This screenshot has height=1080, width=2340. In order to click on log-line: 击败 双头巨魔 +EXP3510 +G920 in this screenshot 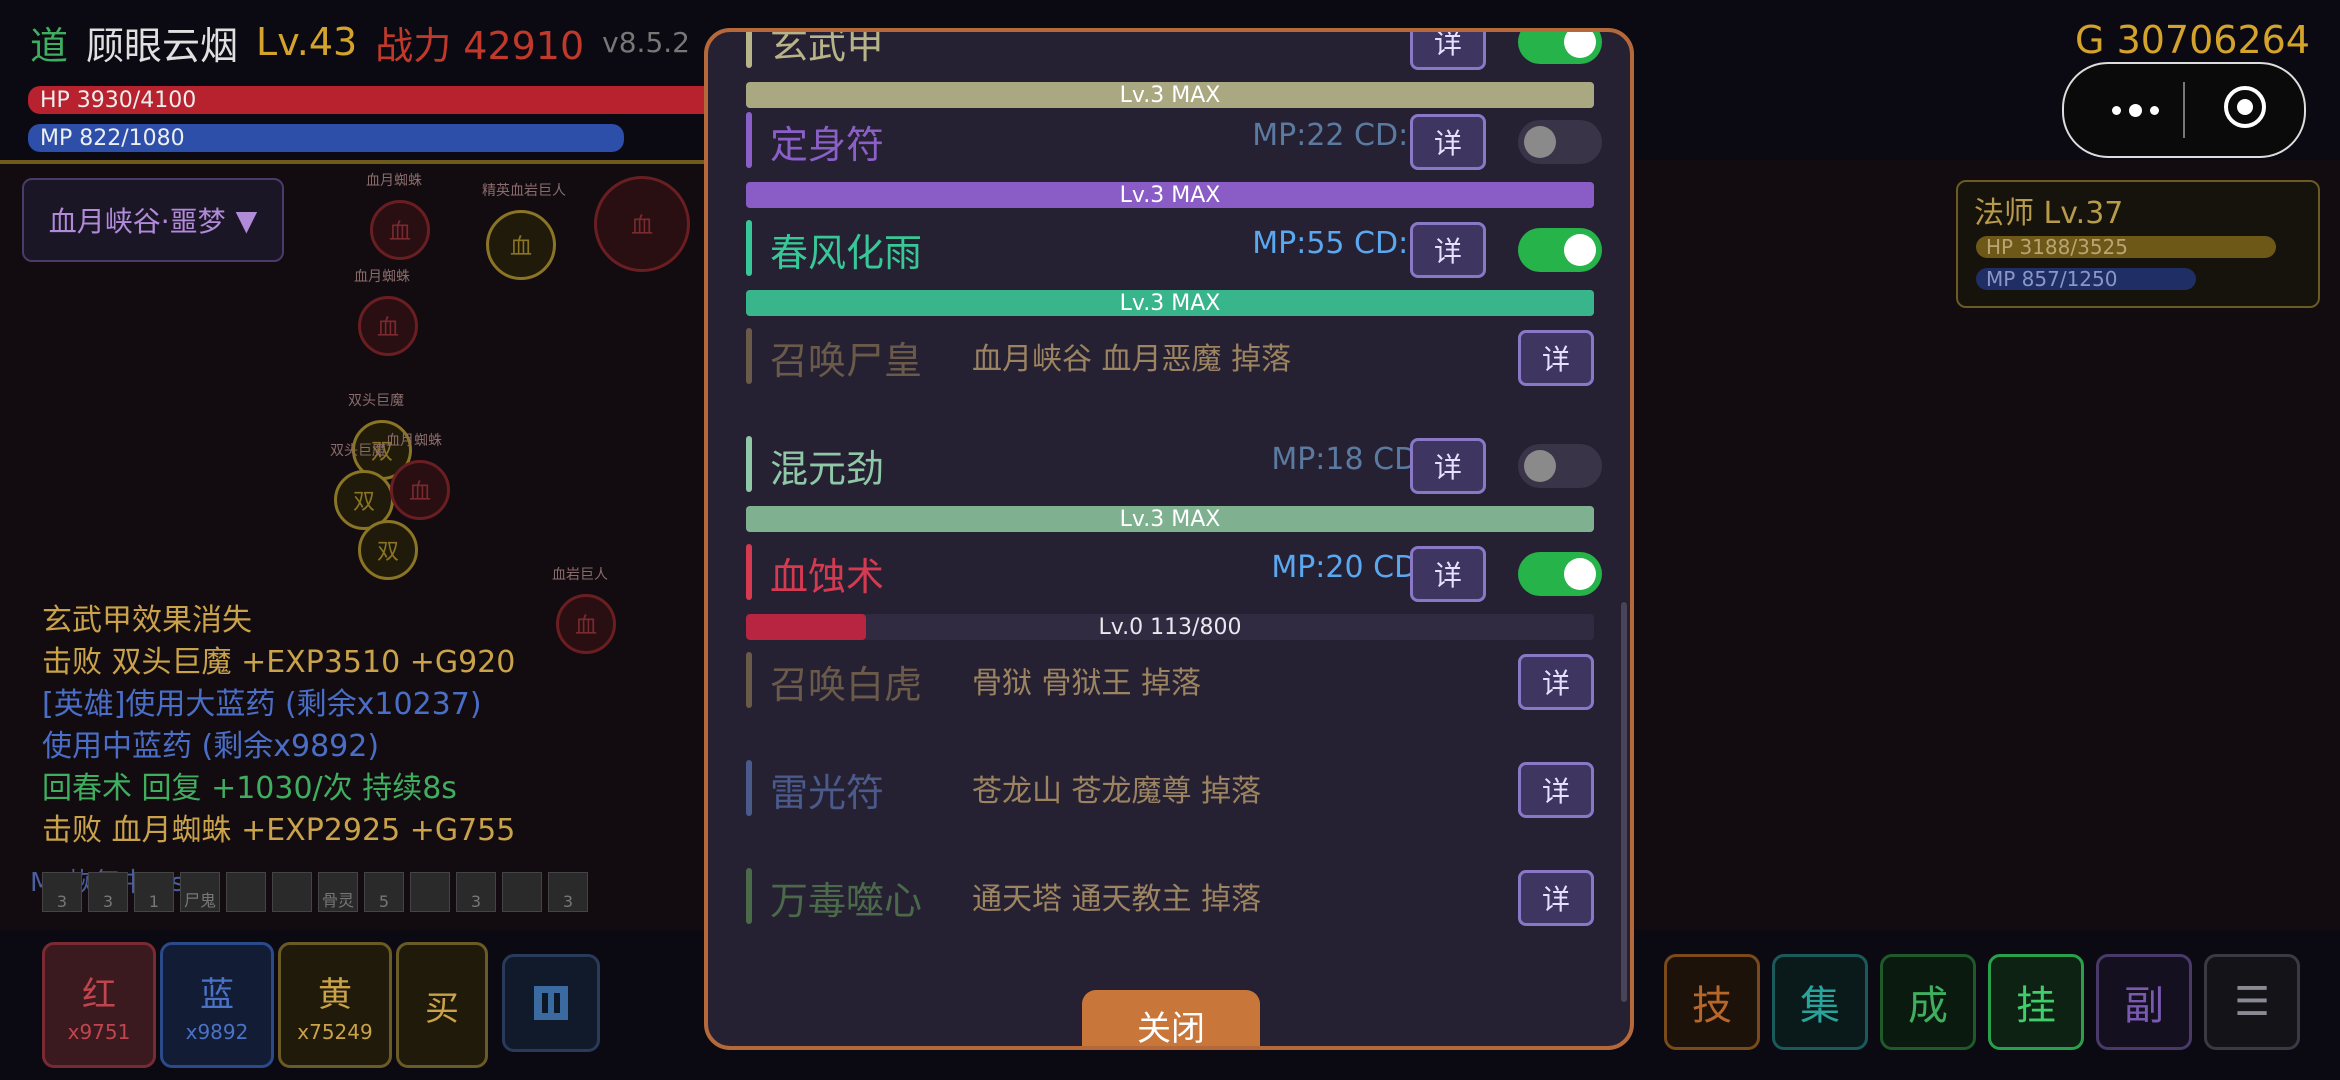, I will do `click(279, 662)`.